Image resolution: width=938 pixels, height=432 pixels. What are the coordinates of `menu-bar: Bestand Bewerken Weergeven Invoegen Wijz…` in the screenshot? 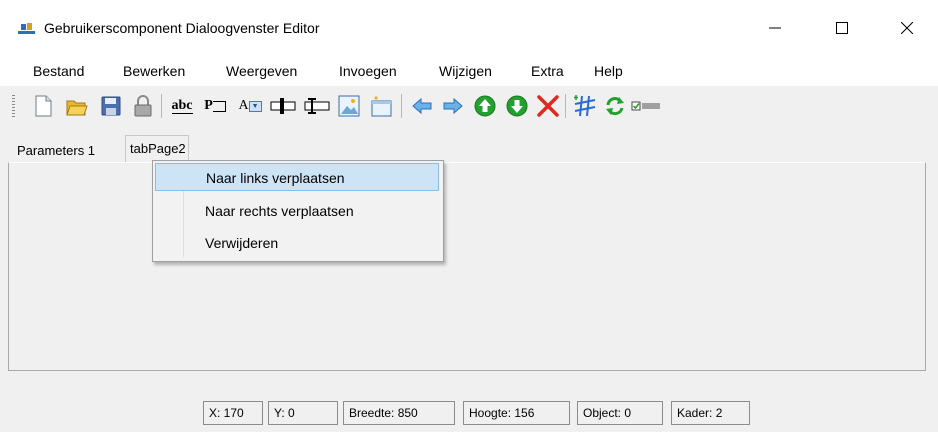 It's located at (469, 72).